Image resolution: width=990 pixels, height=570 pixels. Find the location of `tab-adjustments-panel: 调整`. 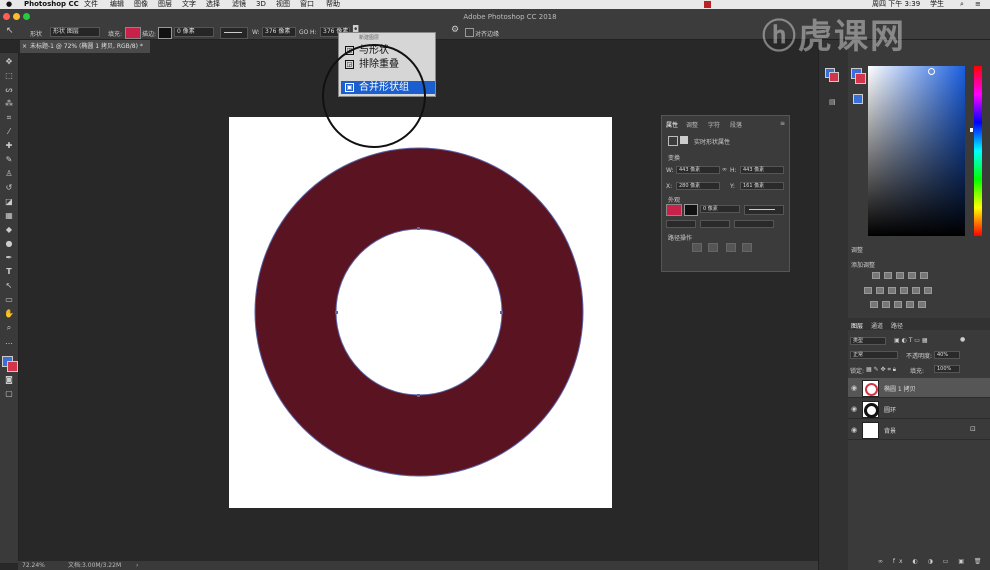

tab-adjustments-panel: 调整 is located at coordinates (857, 249).